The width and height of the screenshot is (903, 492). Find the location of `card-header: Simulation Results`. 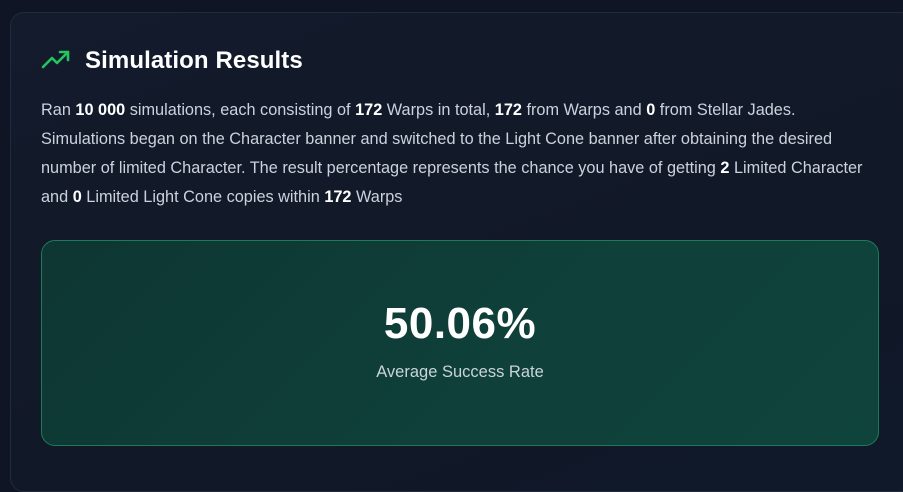

card-header: Simulation Results is located at coordinates (172, 61).